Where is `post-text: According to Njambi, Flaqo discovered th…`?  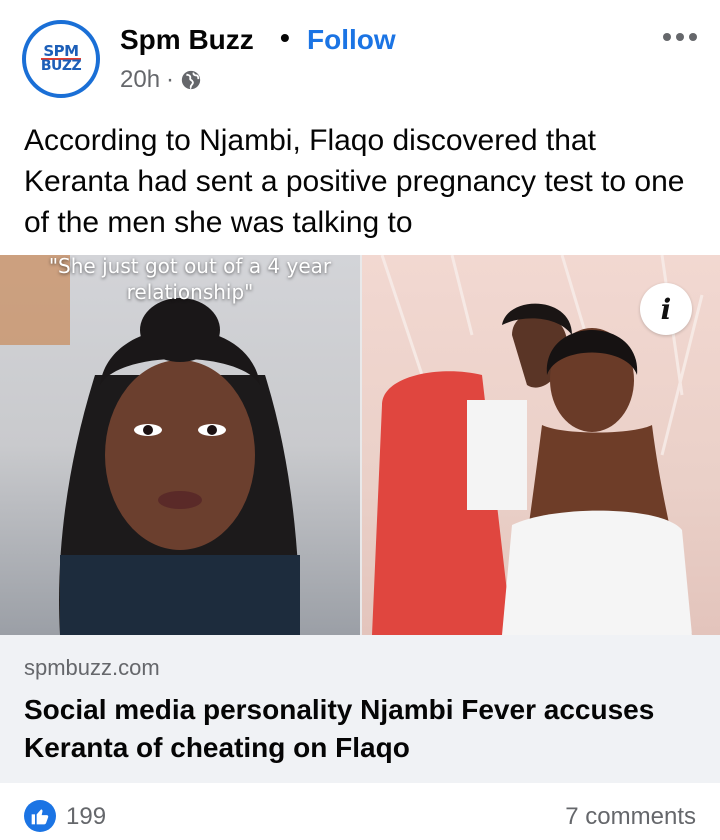
post-text: According to Njambi, Flaqo discovered th… is located at coordinates (354, 181).